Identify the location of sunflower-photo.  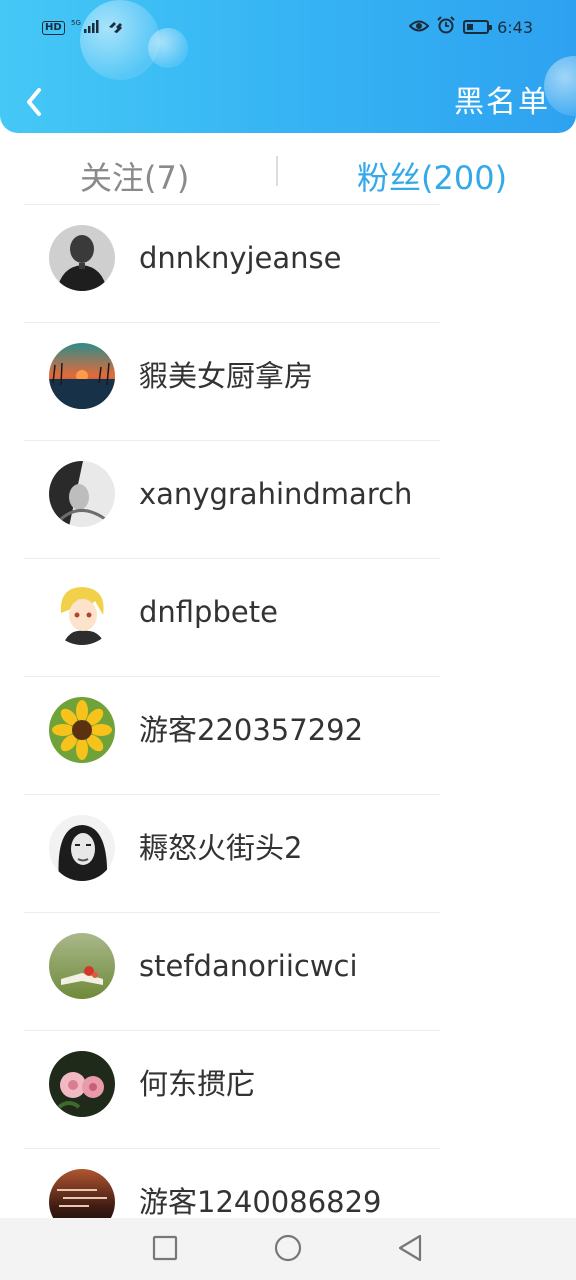
(82, 730).